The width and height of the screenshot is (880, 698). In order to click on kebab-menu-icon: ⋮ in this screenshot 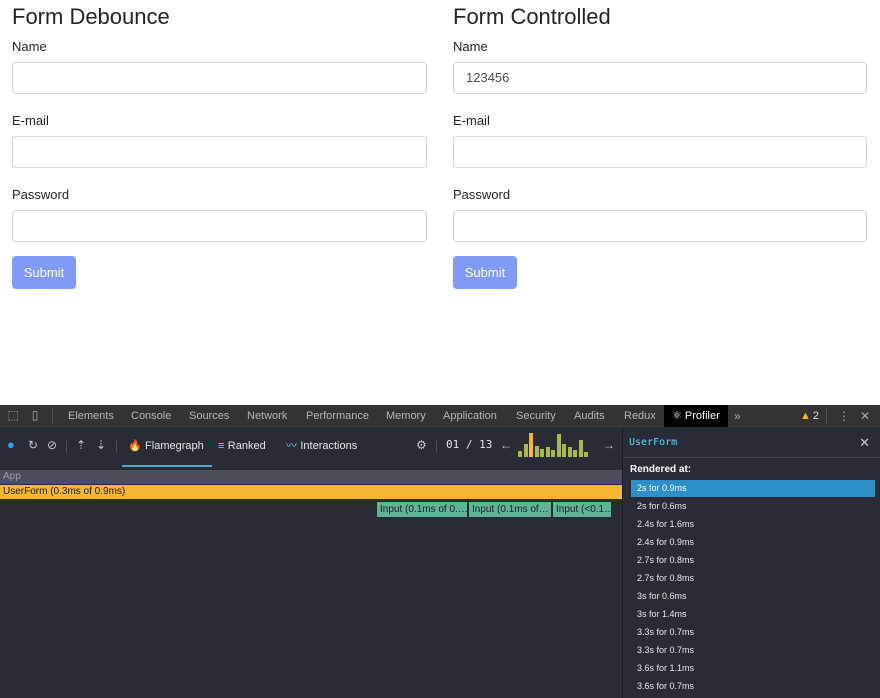, I will do `click(844, 416)`.